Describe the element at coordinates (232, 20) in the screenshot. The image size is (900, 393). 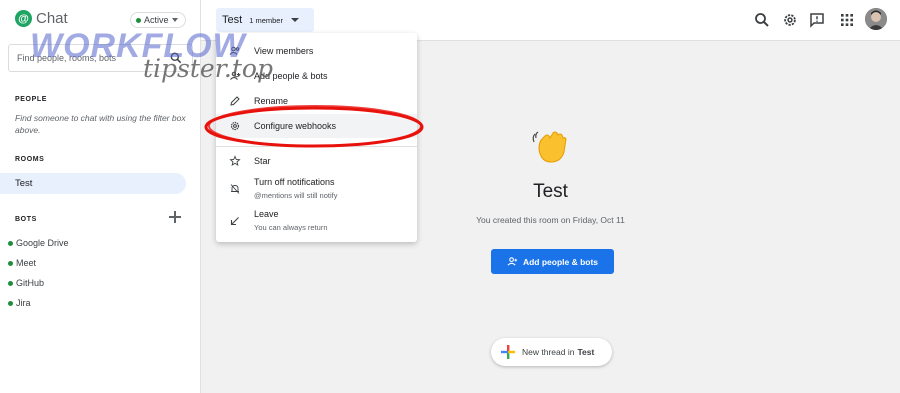
I see `room-chip-title: Test` at that location.